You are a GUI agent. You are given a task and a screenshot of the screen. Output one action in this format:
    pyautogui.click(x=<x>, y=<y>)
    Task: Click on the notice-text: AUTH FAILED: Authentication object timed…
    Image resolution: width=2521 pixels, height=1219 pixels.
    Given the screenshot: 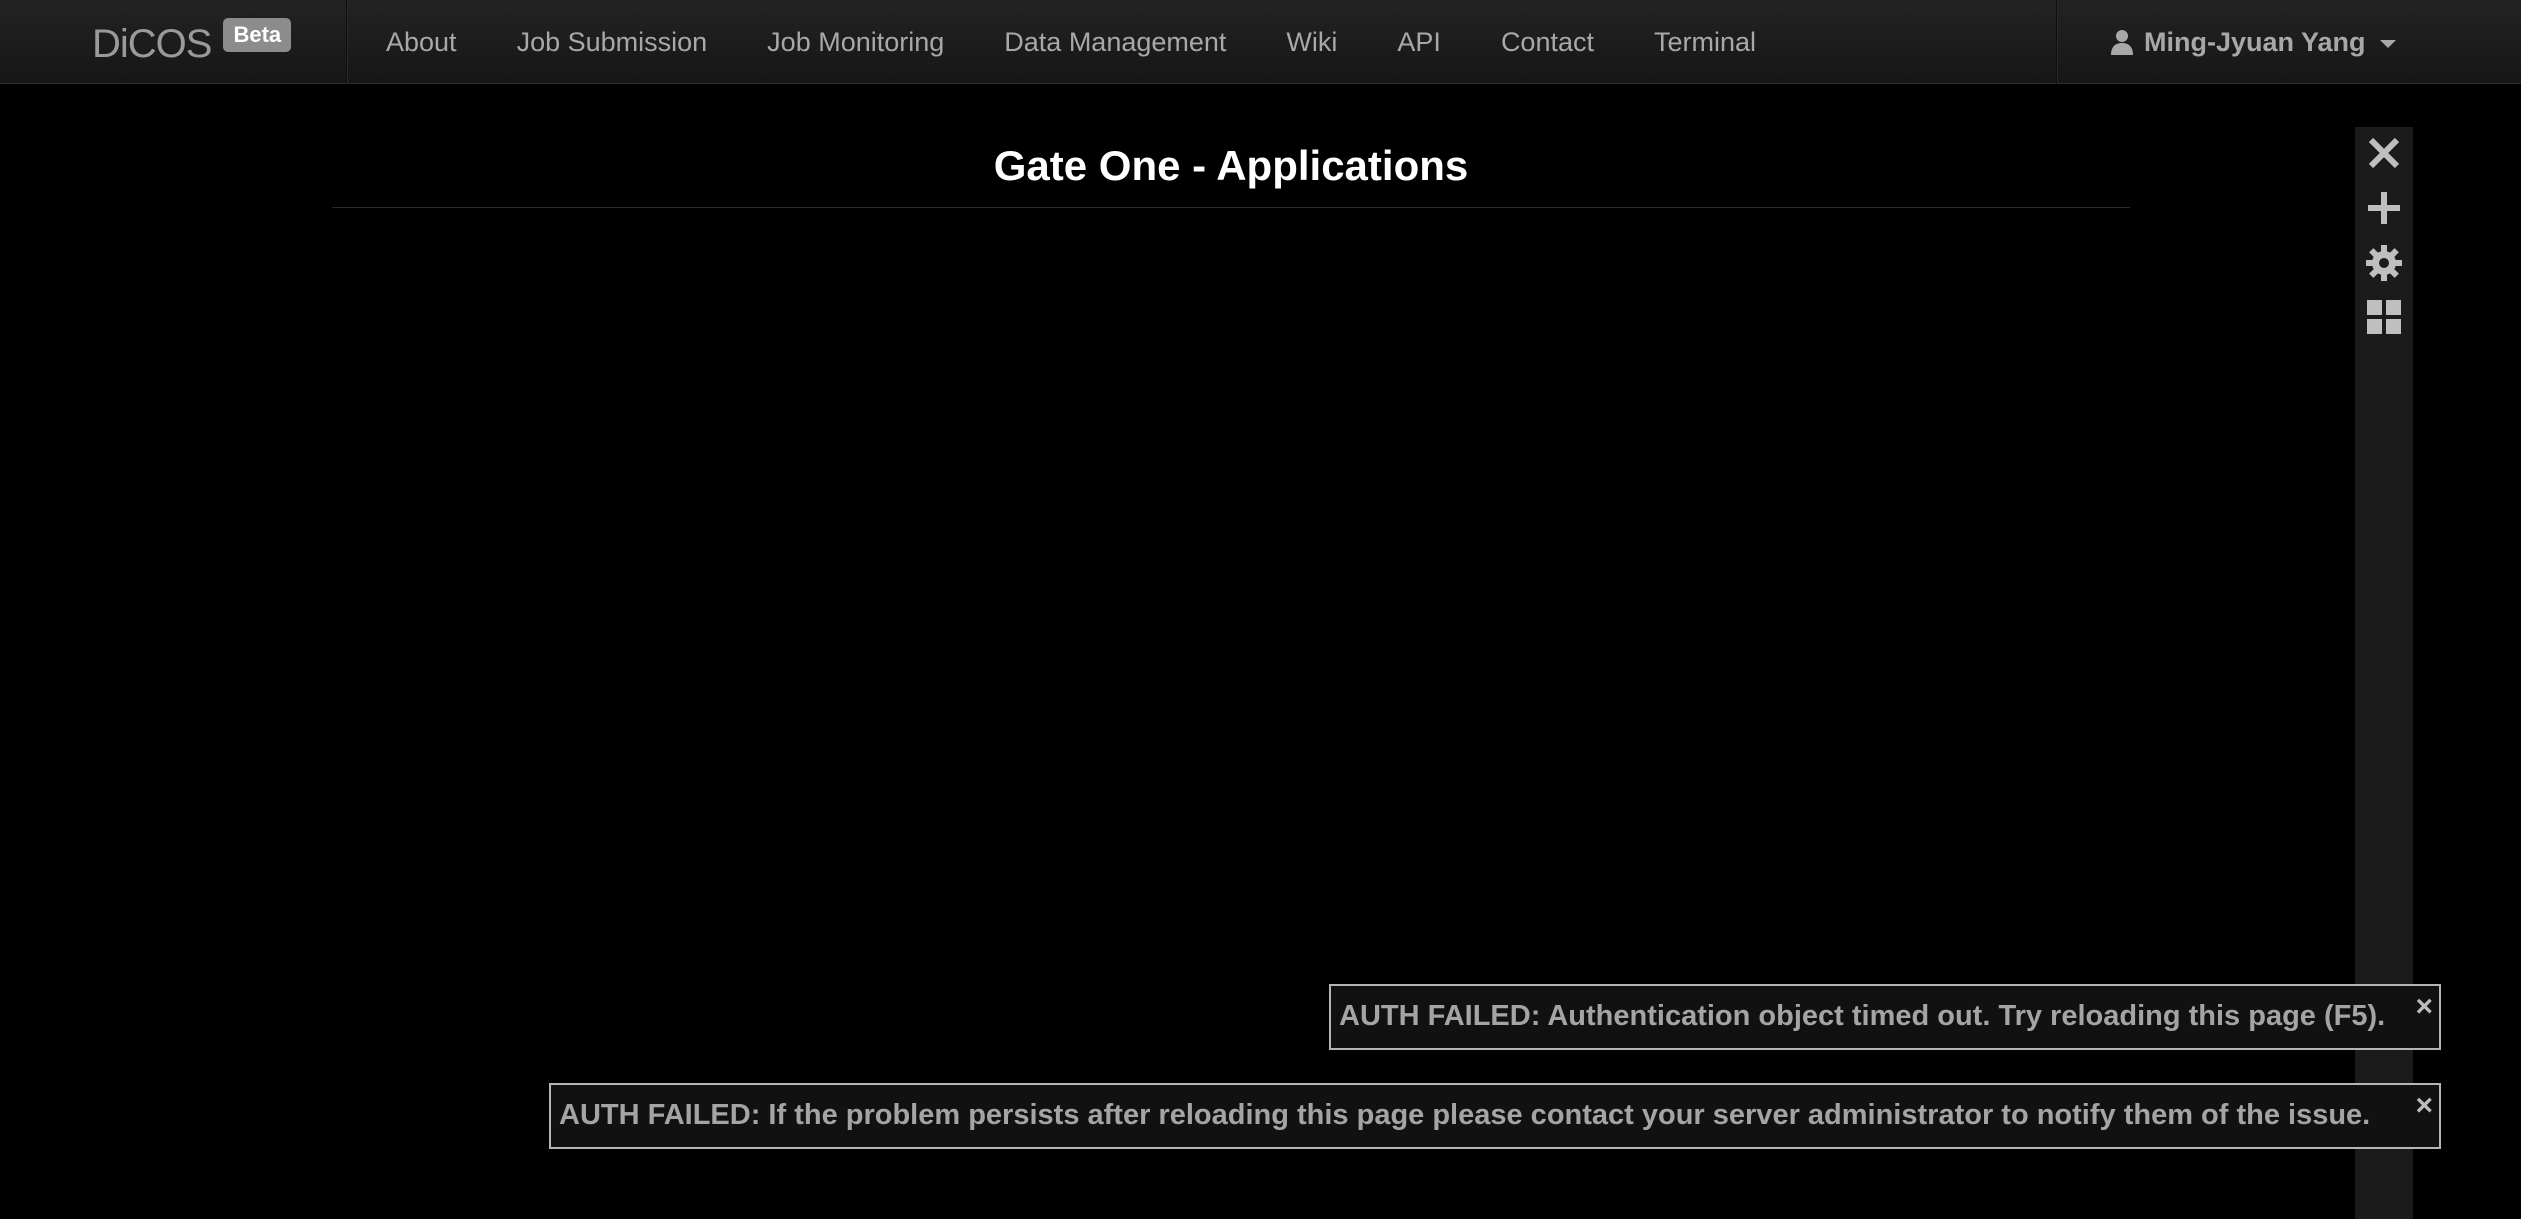 What is the action you would take?
    pyautogui.click(x=1862, y=1016)
    